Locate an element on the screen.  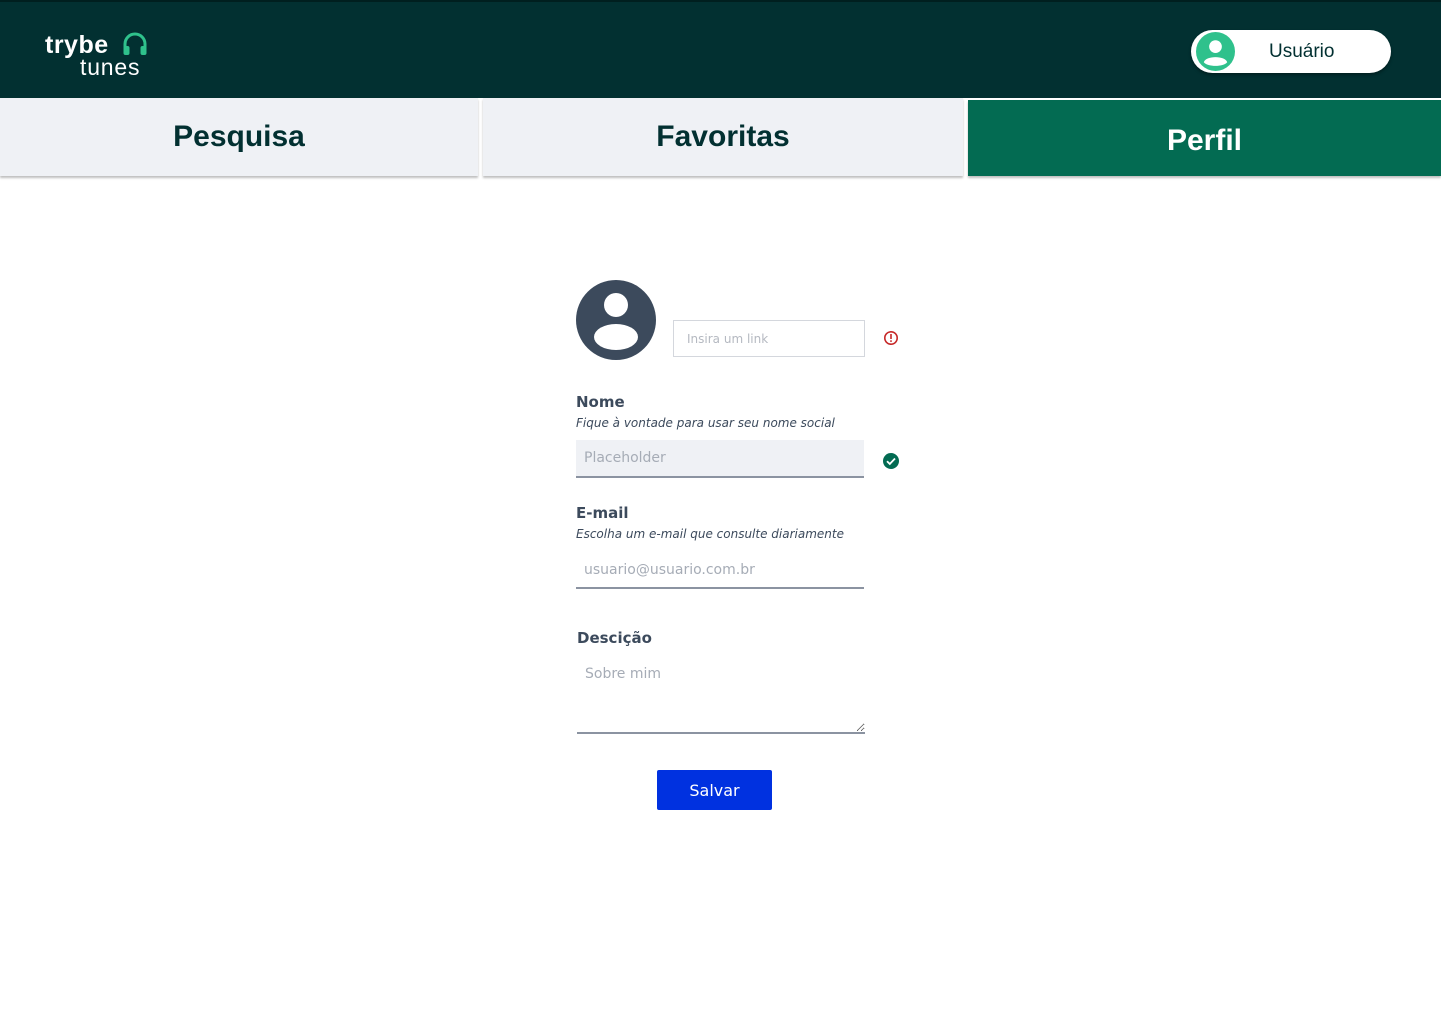
user-name: Usuário is located at coordinates (1302, 51).